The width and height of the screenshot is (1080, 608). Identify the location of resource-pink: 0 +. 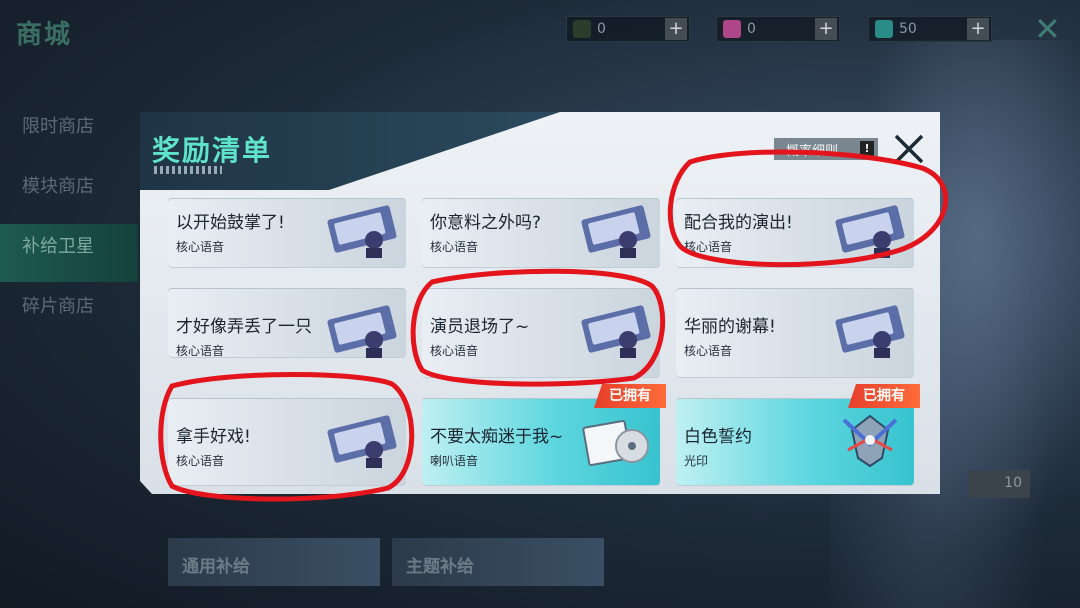
(778, 29).